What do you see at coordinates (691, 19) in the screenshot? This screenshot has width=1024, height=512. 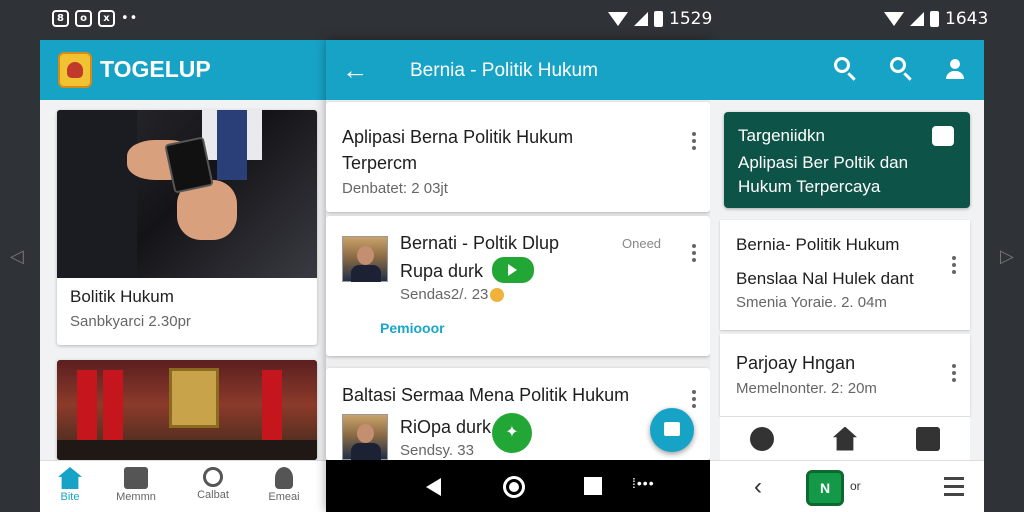 I see `status-time-middle: 1529` at bounding box center [691, 19].